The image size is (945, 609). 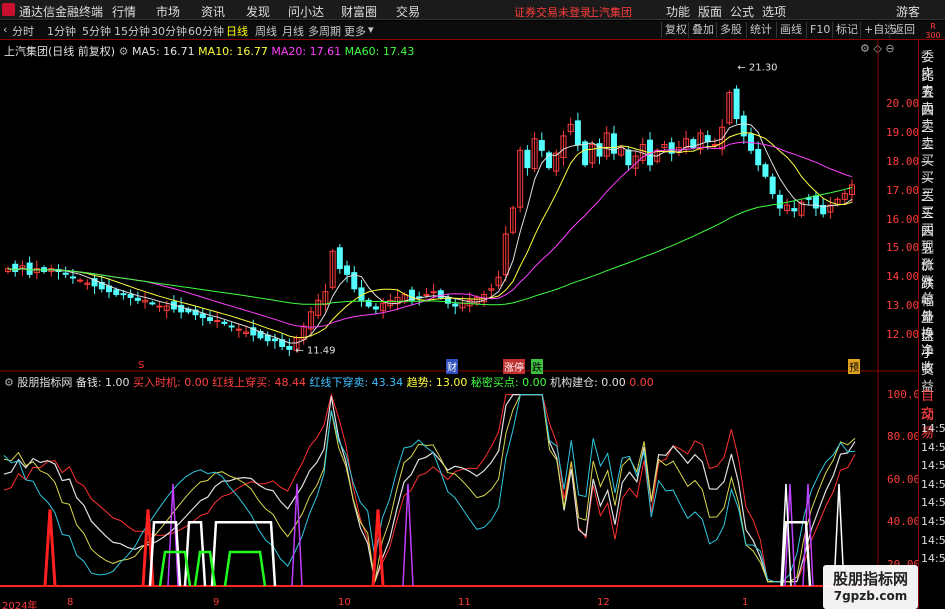 I want to click on period-daily: 日线, so click(x=237, y=31).